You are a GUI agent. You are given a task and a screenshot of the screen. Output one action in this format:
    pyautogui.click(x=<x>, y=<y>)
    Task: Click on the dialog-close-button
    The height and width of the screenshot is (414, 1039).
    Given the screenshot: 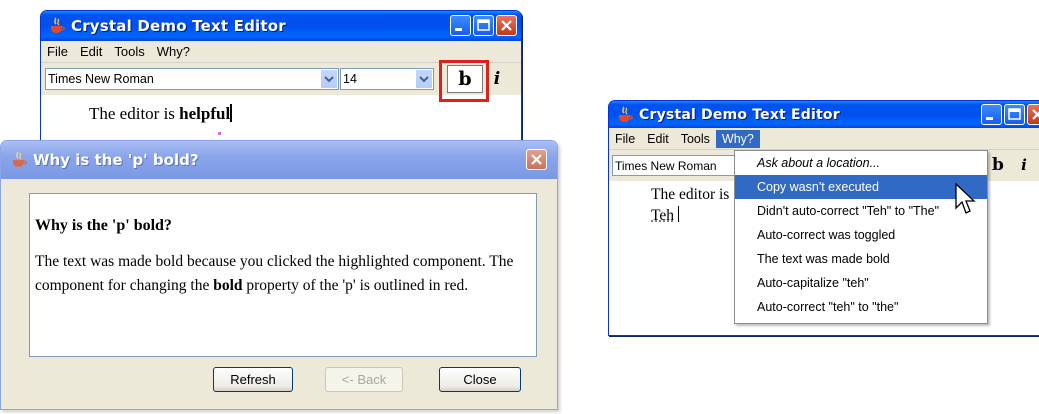 What is the action you would take?
    pyautogui.click(x=536, y=159)
    